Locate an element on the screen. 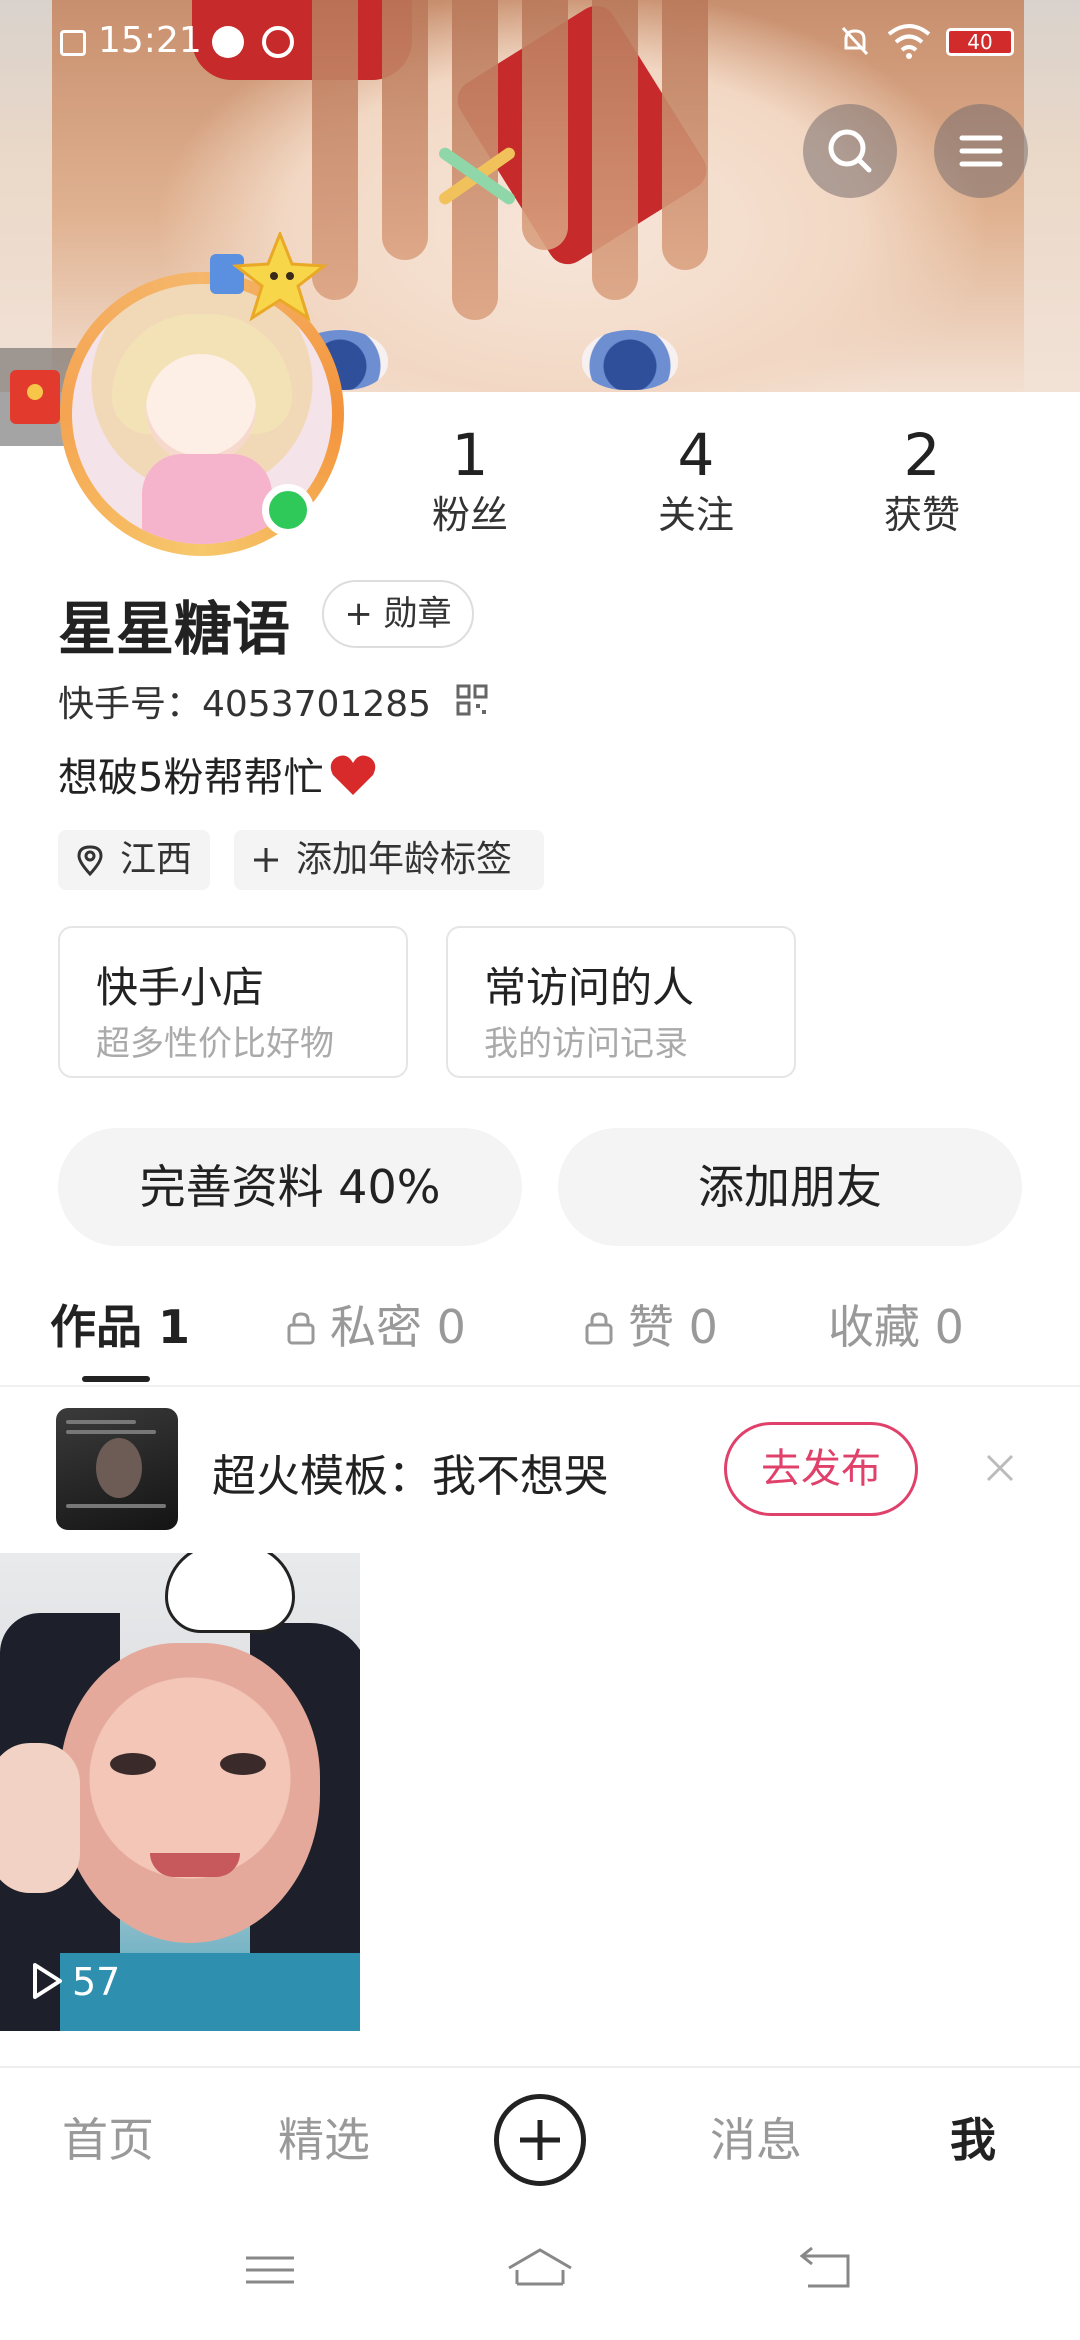  tab-label: 收藏 0 is located at coordinates (896, 1327).